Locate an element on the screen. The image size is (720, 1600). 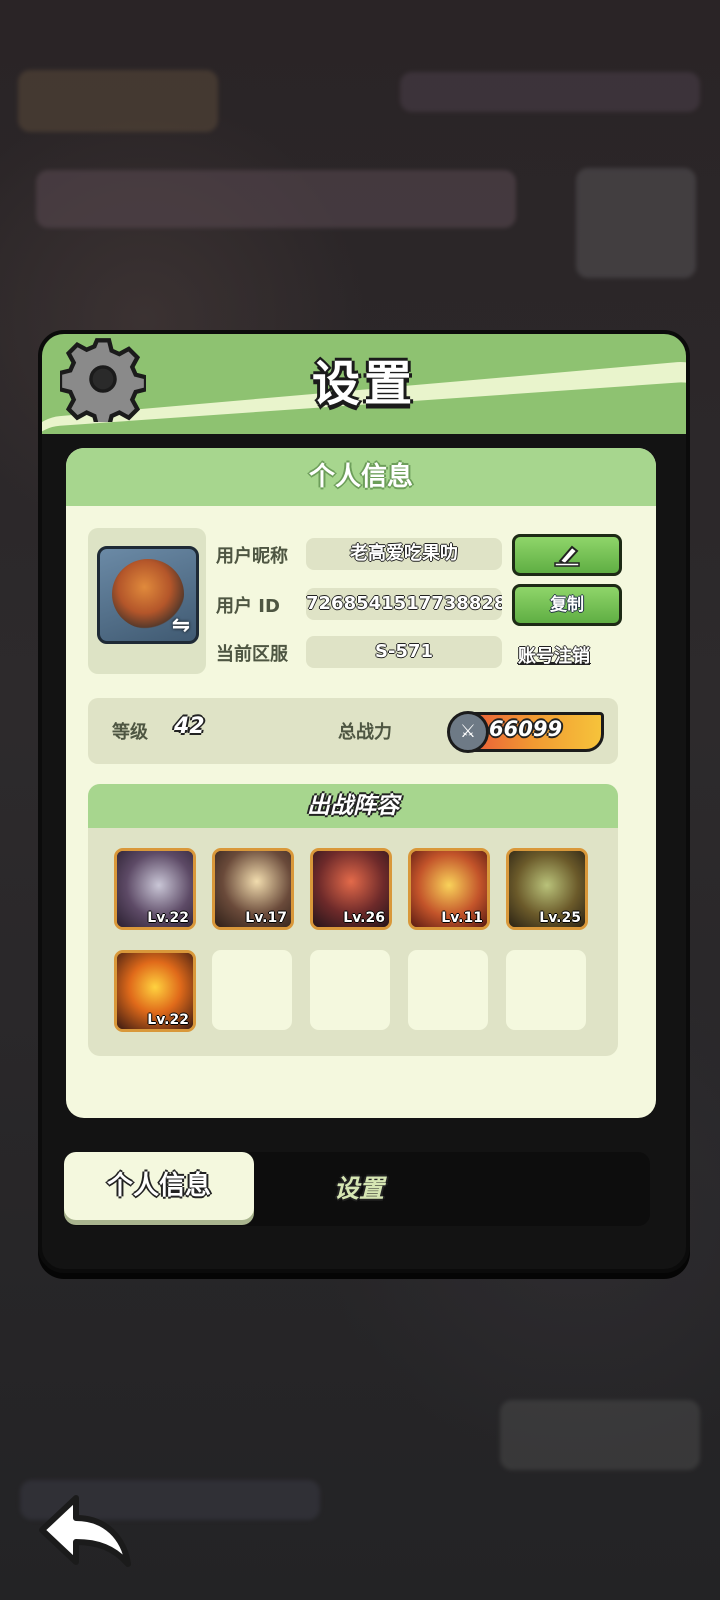
hero-level: Lv.26 is located at coordinates (364, 918).